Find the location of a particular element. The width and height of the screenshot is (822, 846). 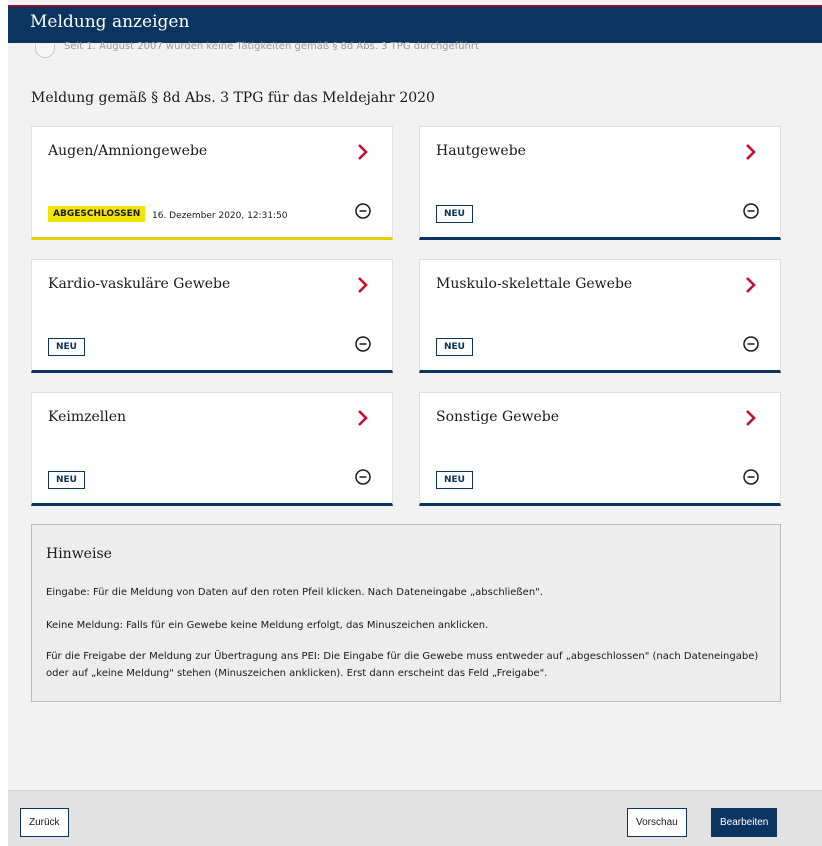

card-title: Muskulo-skelettale Gewebe is located at coordinates (534, 284).